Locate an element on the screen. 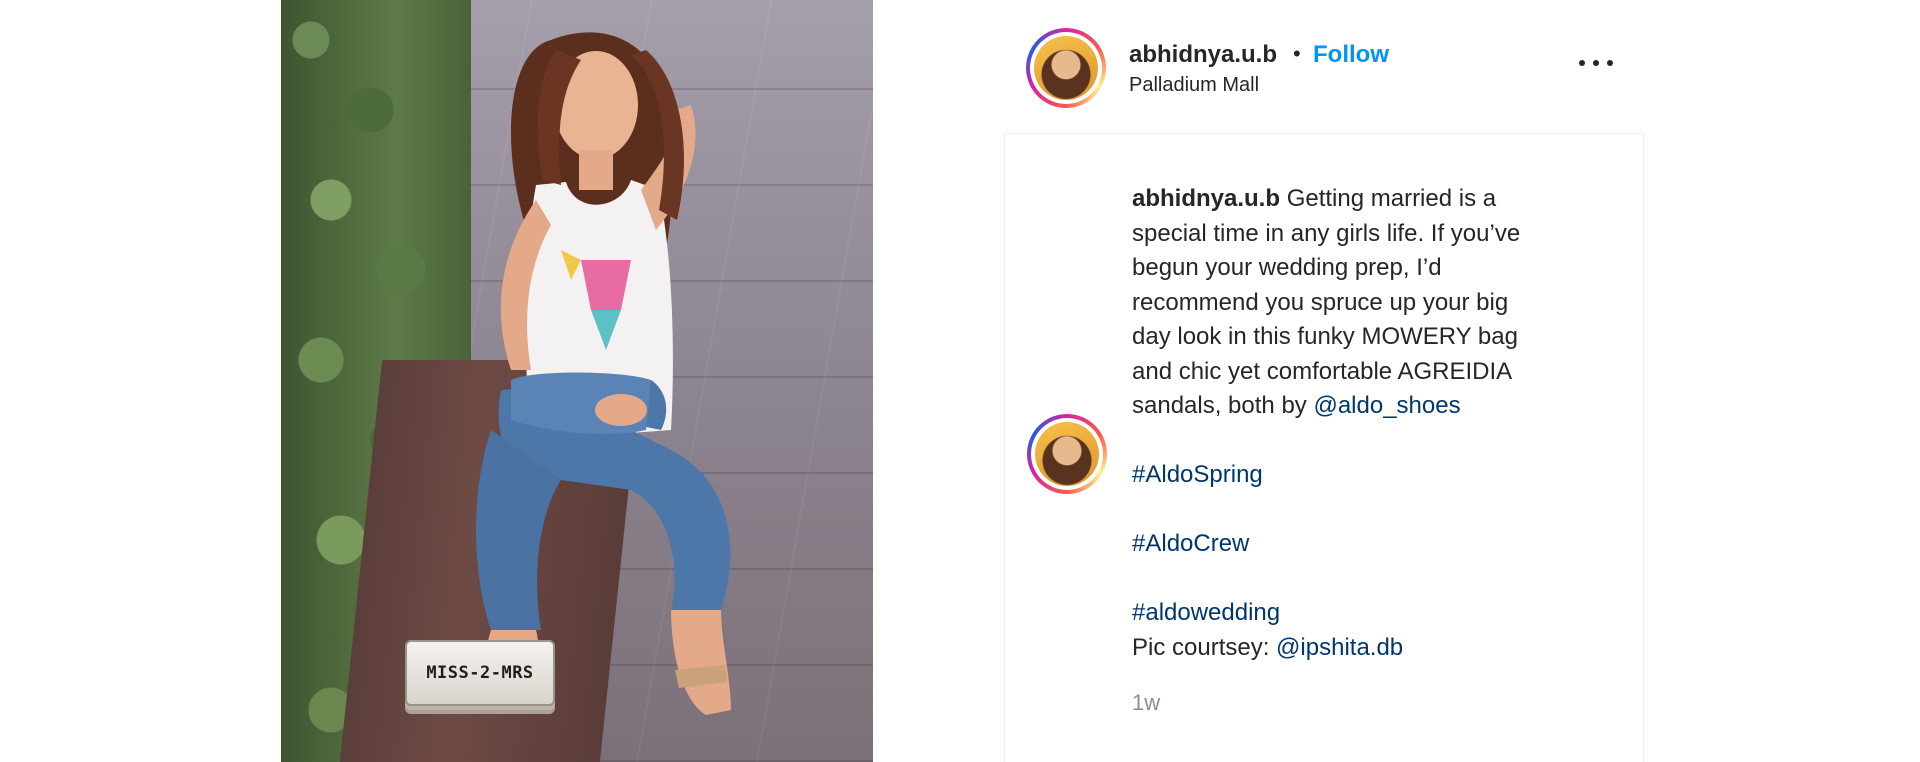  caption-line: begun your wedding prep, I’d is located at coordinates (1287, 267).